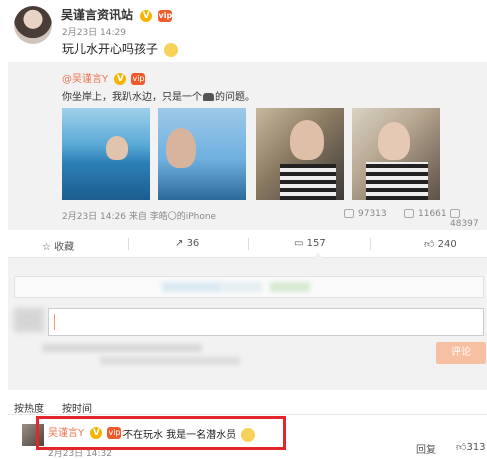 The height and width of the screenshot is (459, 487). I want to click on text-cursor, so click(54, 322).